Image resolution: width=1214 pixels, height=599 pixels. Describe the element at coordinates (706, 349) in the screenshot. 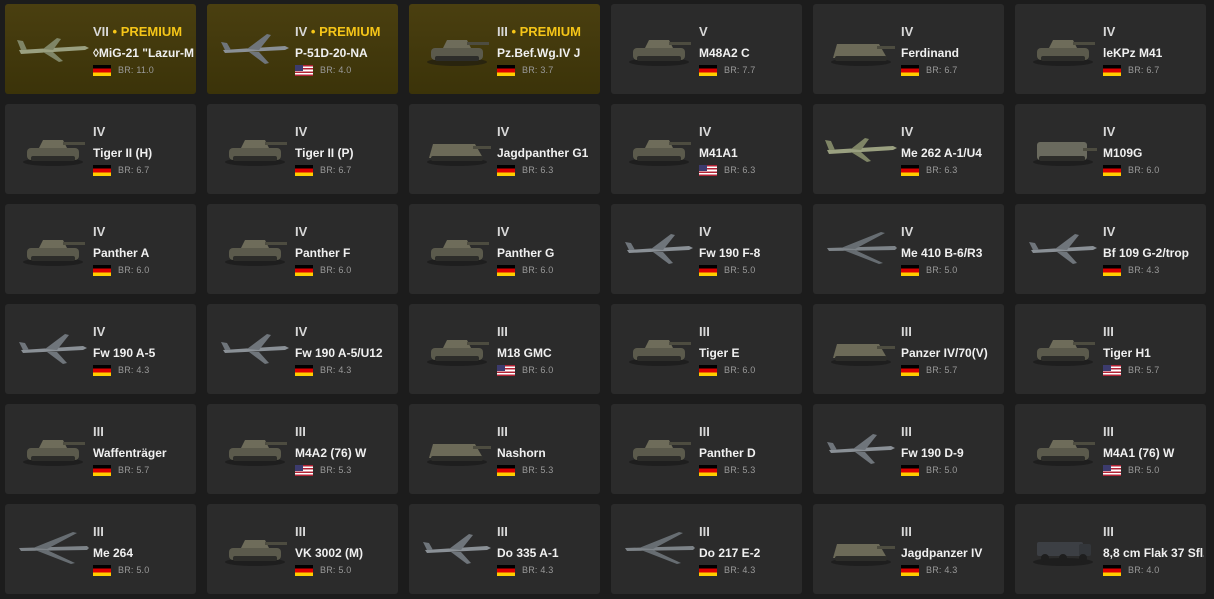

I see `vehicle-card: III Tiger E BR: 6.0` at that location.